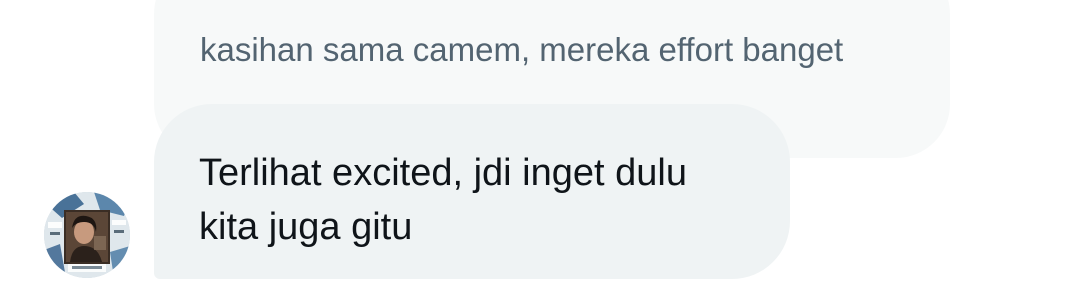  I want to click on avatar, so click(87, 235).